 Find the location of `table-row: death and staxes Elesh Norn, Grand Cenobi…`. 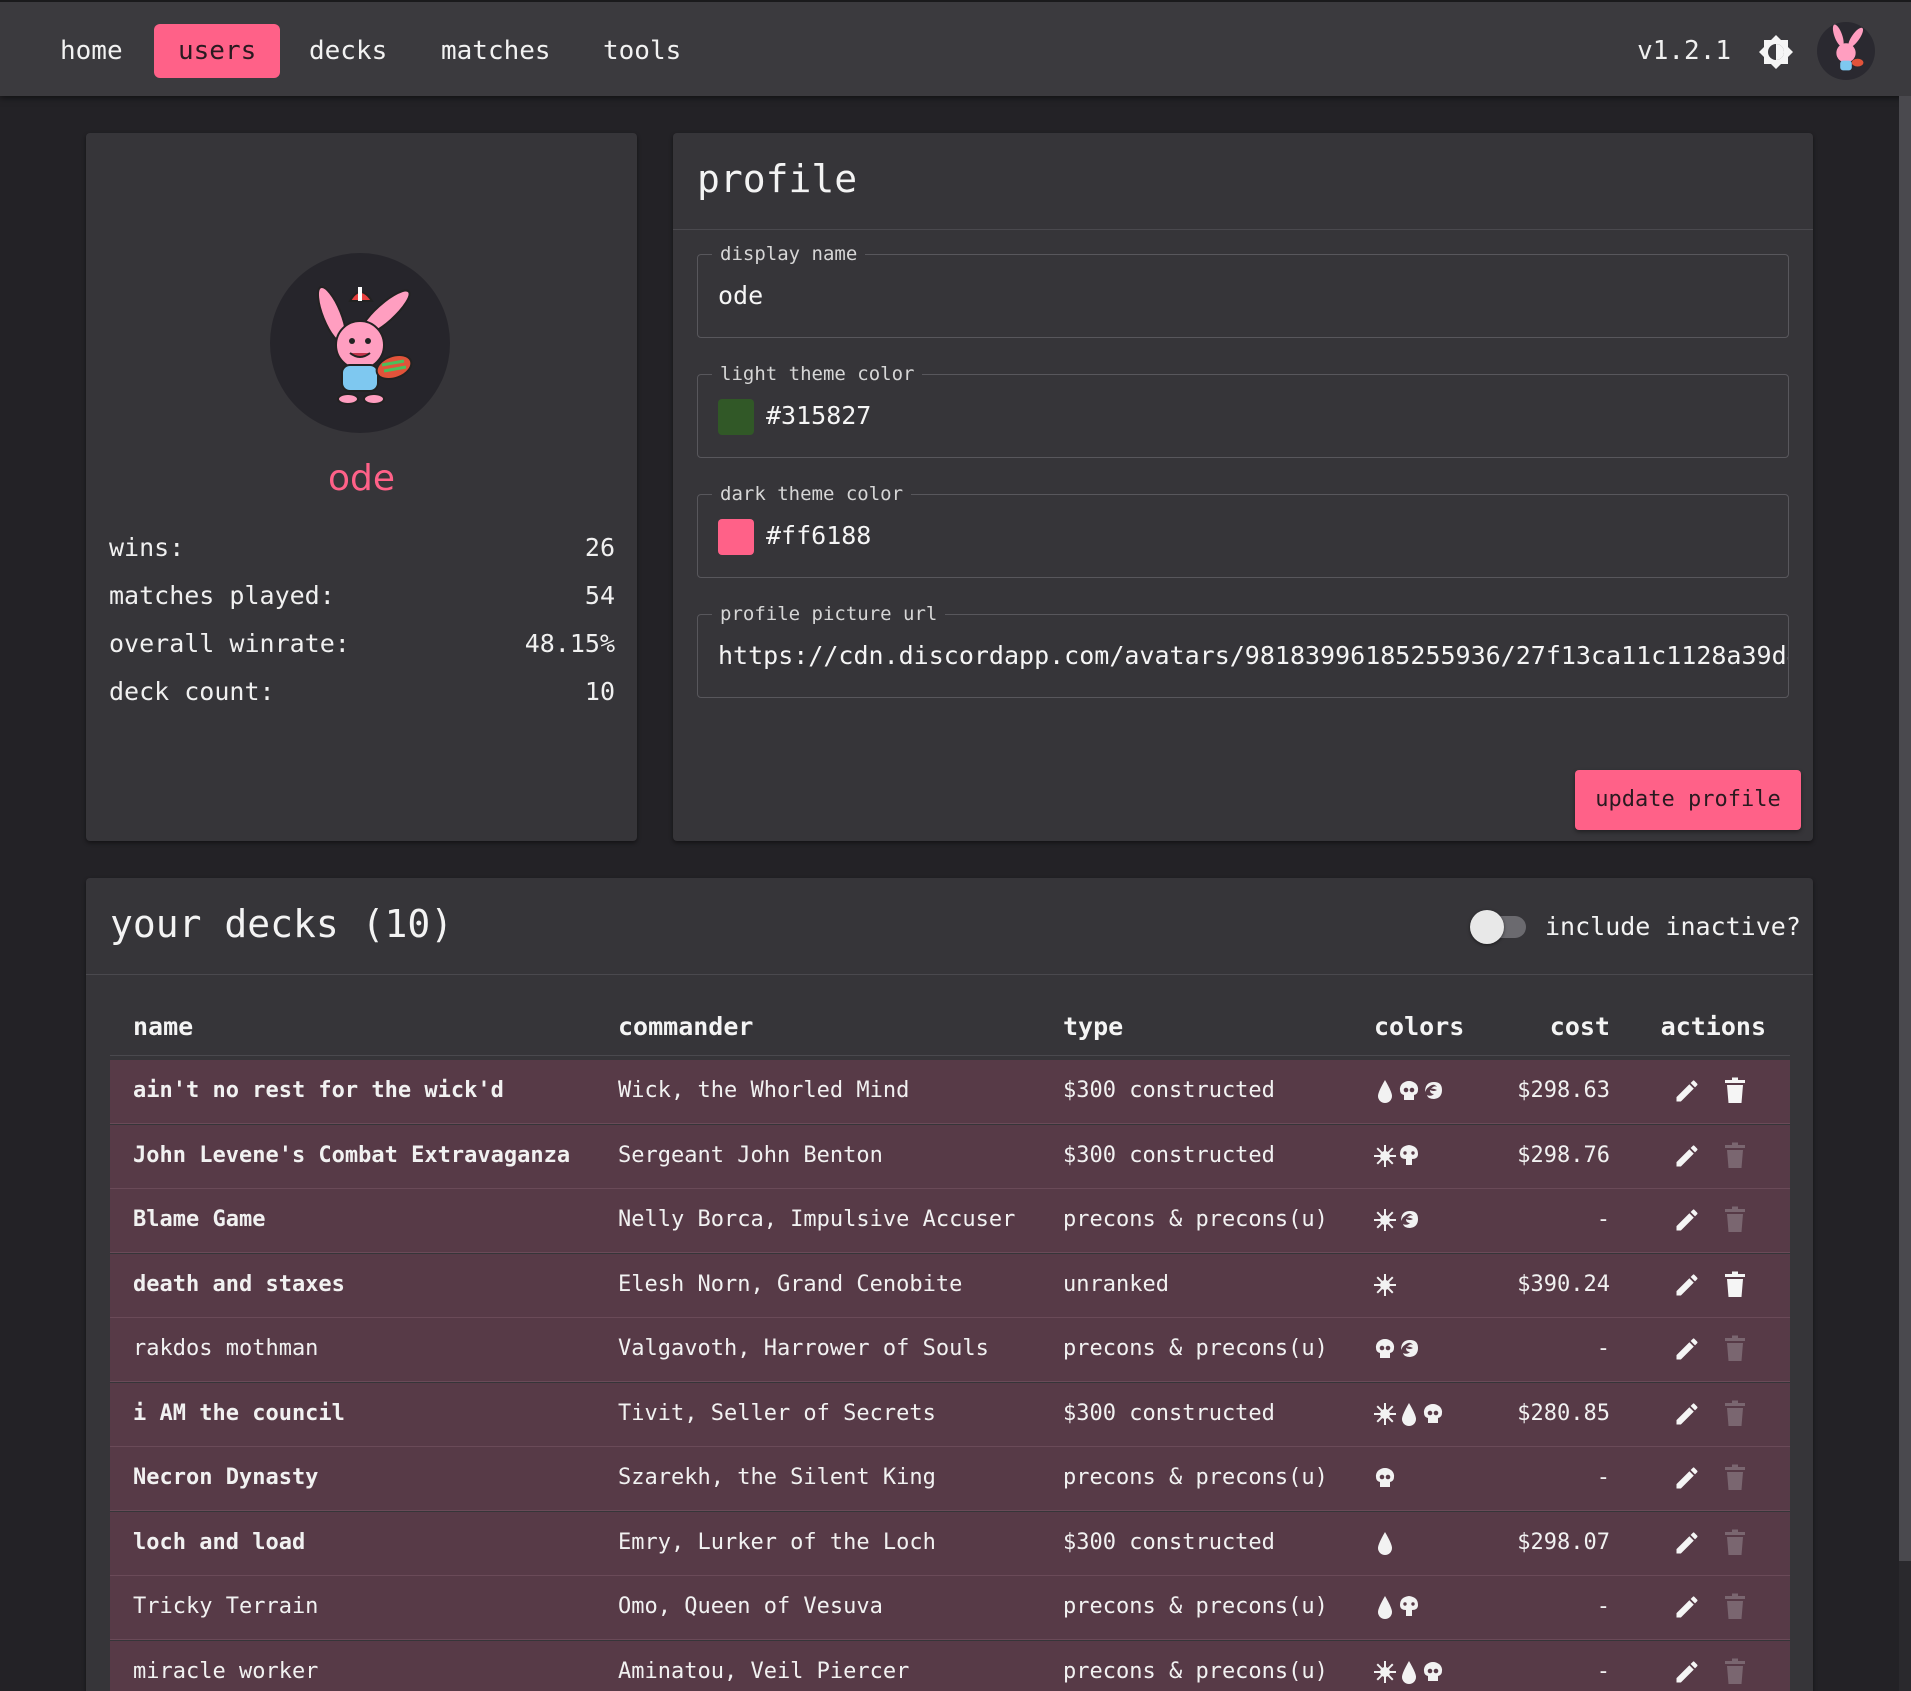

table-row: death and staxes Elesh Norn, Grand Cenobi… is located at coordinates (950, 1285).